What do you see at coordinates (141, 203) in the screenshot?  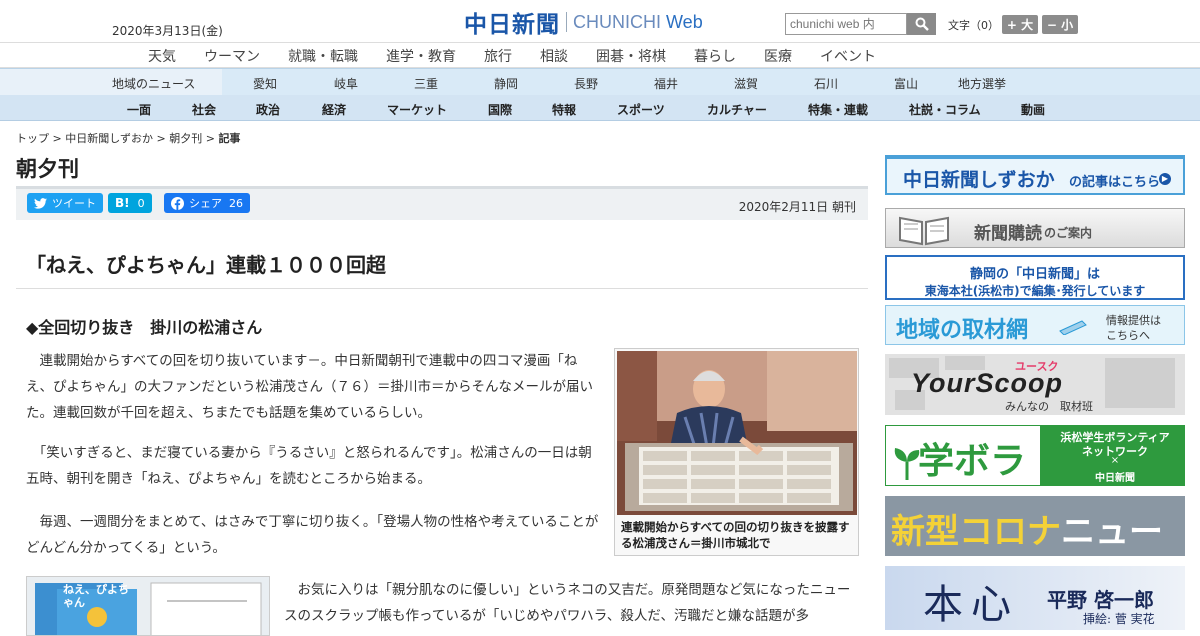 I see `hatena-count: 0` at bounding box center [141, 203].